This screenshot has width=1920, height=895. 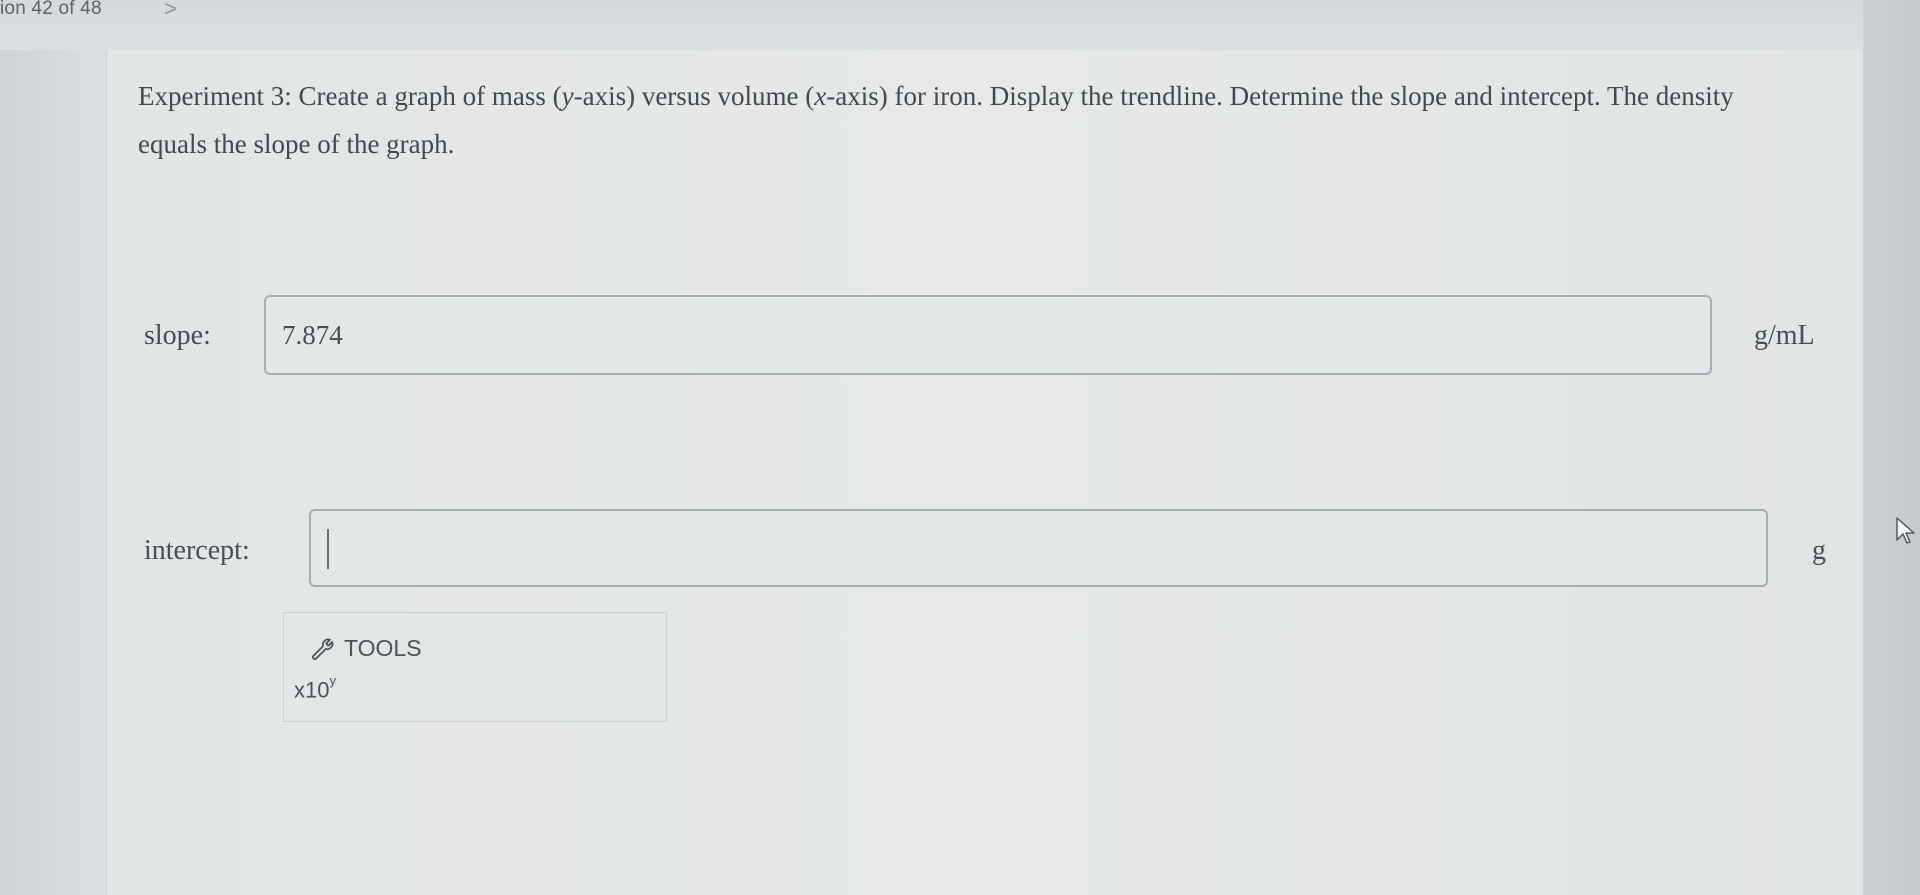 What do you see at coordinates (312, 690) in the screenshot?
I see `sci-notation-base: x10` at bounding box center [312, 690].